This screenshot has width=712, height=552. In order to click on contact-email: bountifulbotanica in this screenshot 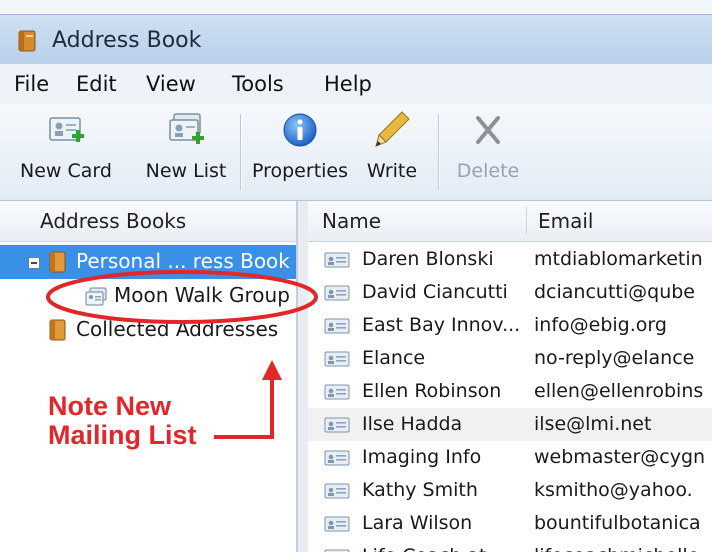, I will do `click(617, 523)`.